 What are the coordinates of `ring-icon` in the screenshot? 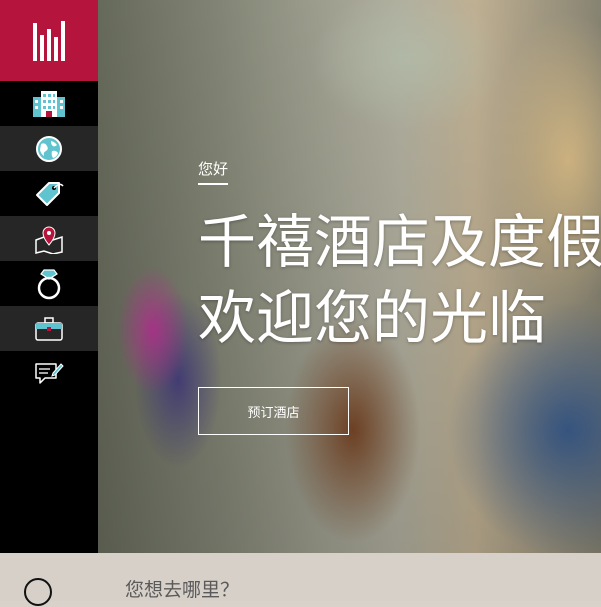 It's located at (49, 283).